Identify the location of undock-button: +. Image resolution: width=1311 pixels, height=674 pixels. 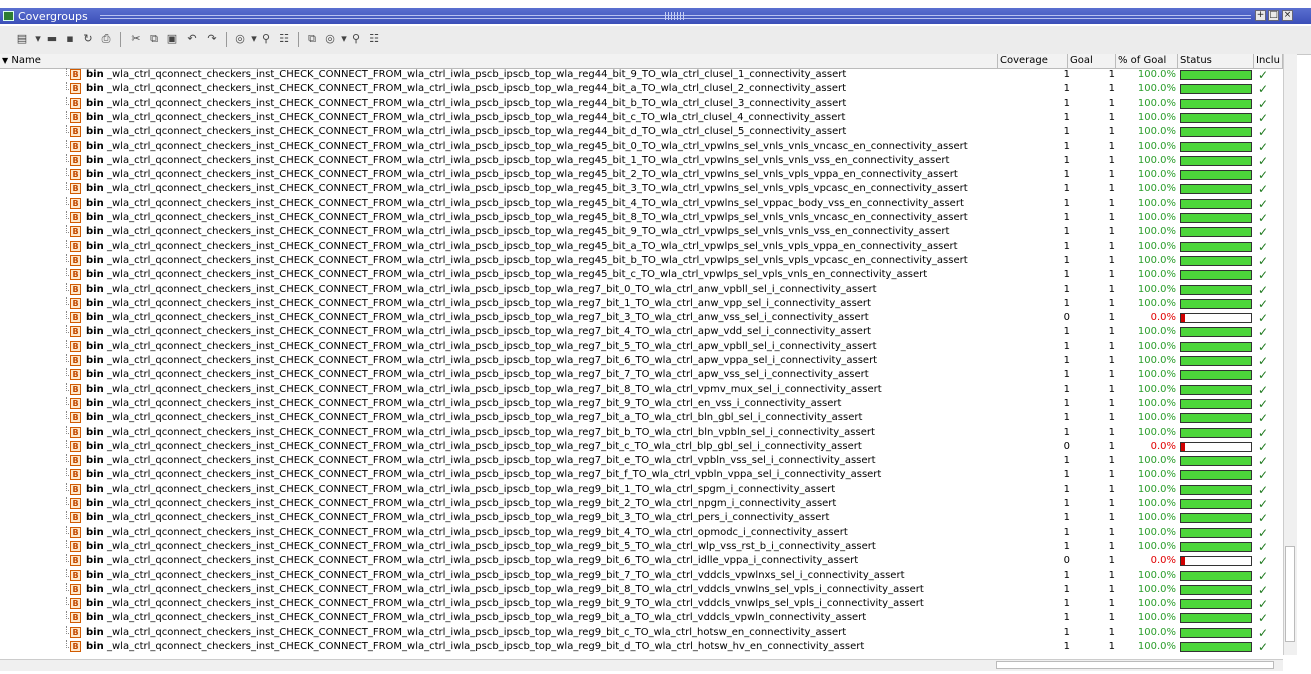
(1260, 15).